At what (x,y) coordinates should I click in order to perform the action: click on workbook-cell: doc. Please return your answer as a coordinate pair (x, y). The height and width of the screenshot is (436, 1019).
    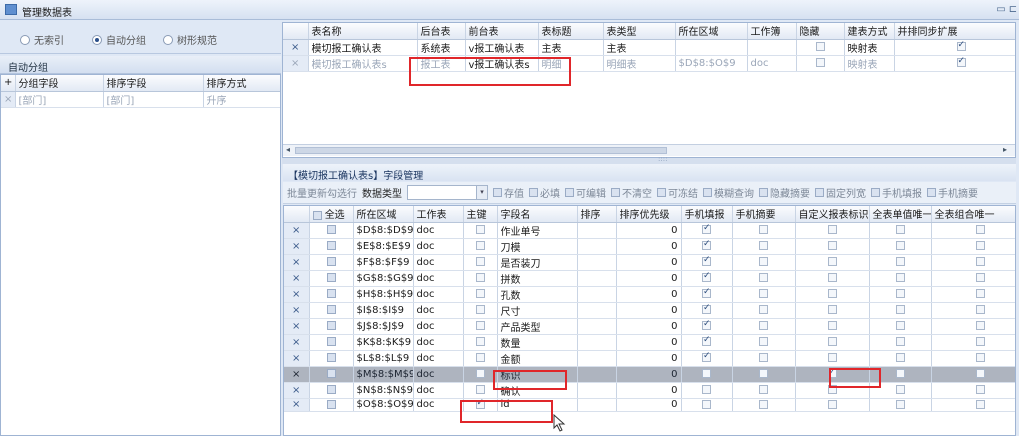
    Looking at the image, I should click on (772, 63).